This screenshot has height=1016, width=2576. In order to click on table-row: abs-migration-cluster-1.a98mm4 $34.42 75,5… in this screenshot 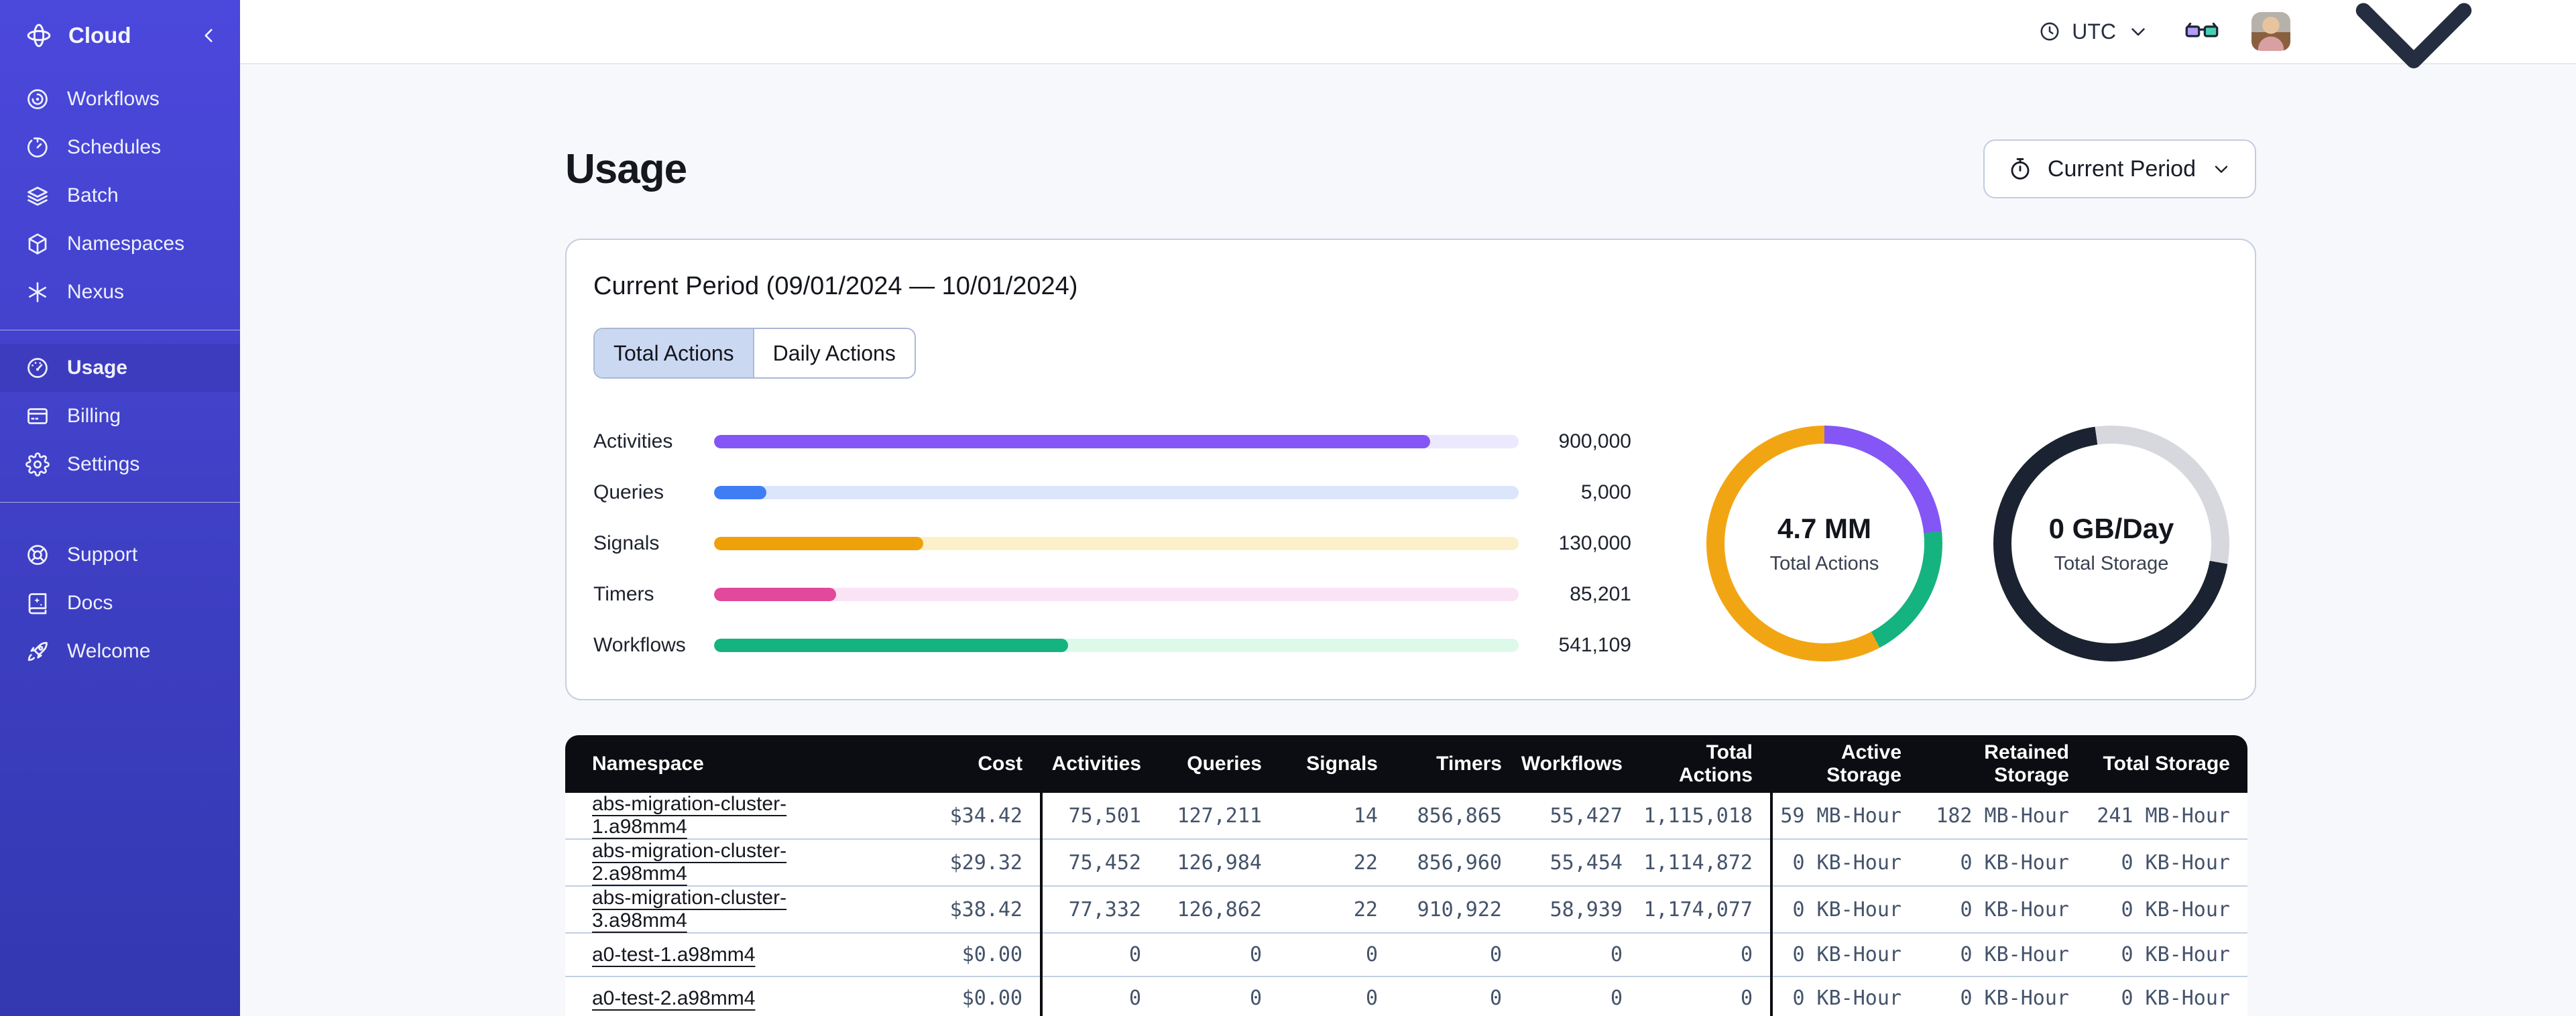, I will do `click(1406, 816)`.